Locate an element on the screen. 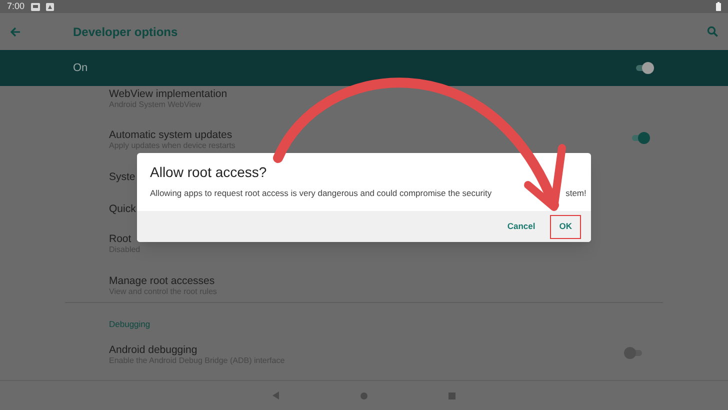  recents-icon is located at coordinates (452, 396).